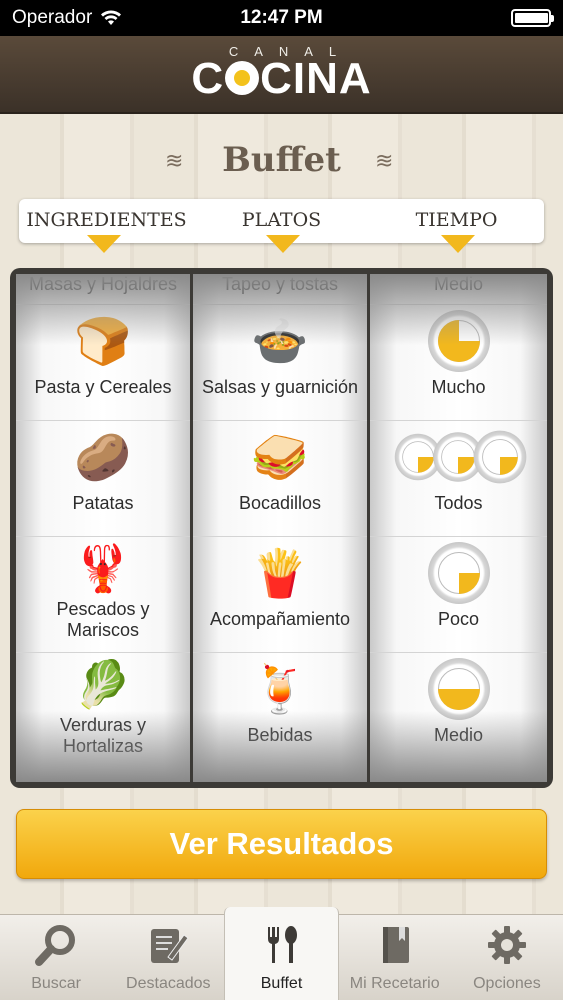 This screenshot has width=563, height=1000. I want to click on wifi-icon, so click(111, 17).